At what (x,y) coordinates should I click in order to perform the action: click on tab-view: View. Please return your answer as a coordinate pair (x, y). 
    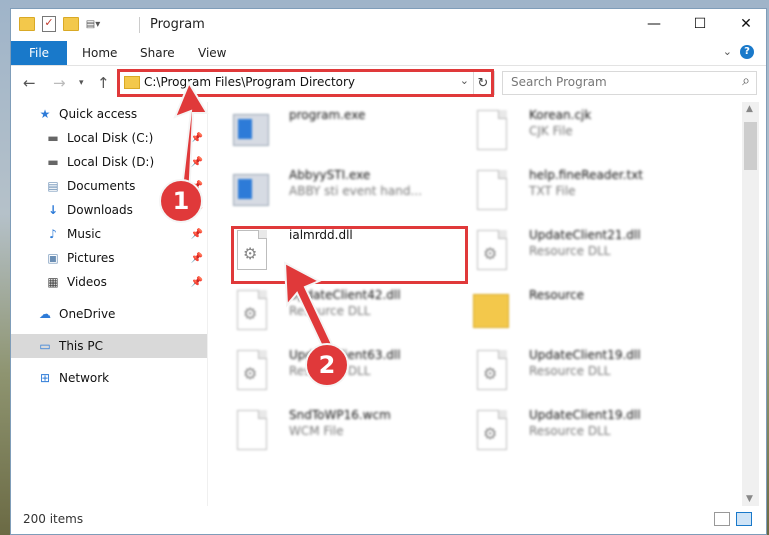
    Looking at the image, I should click on (212, 53).